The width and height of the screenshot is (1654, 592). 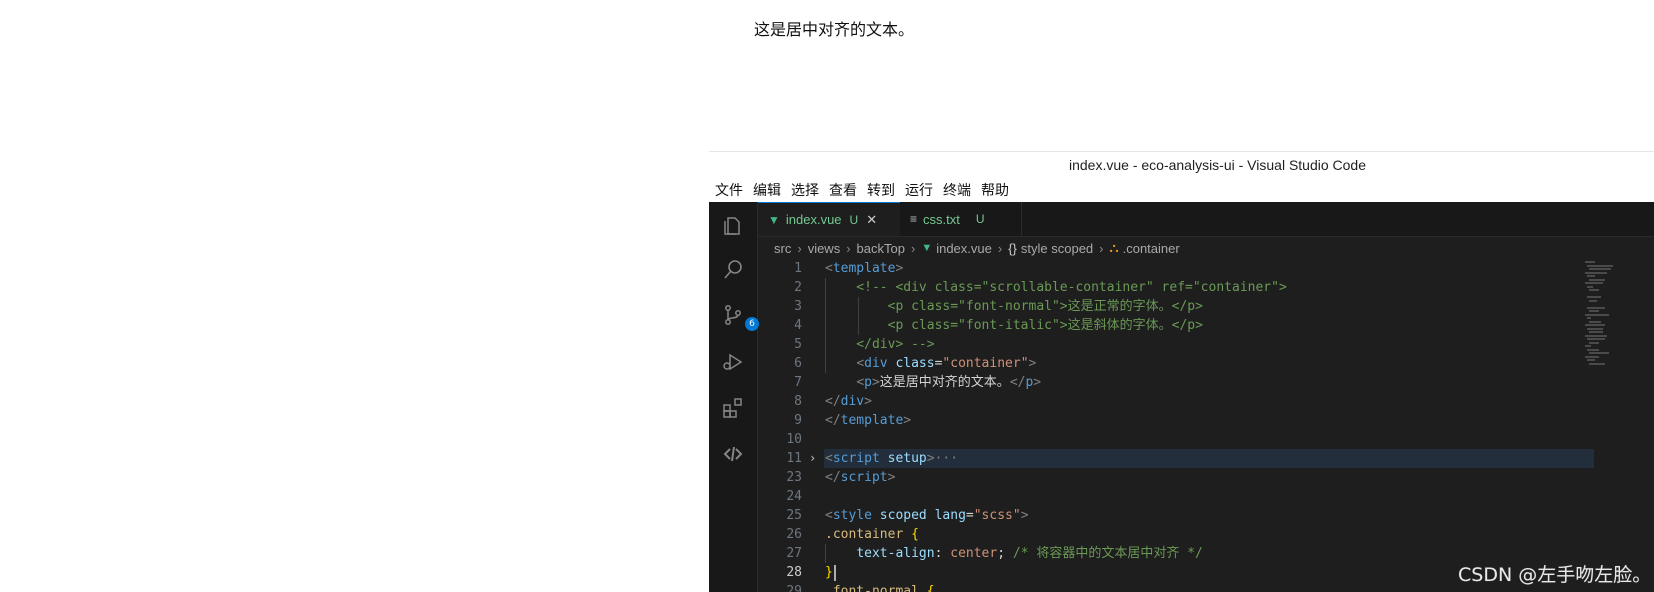 I want to click on line-number: 25, so click(x=794, y=515).